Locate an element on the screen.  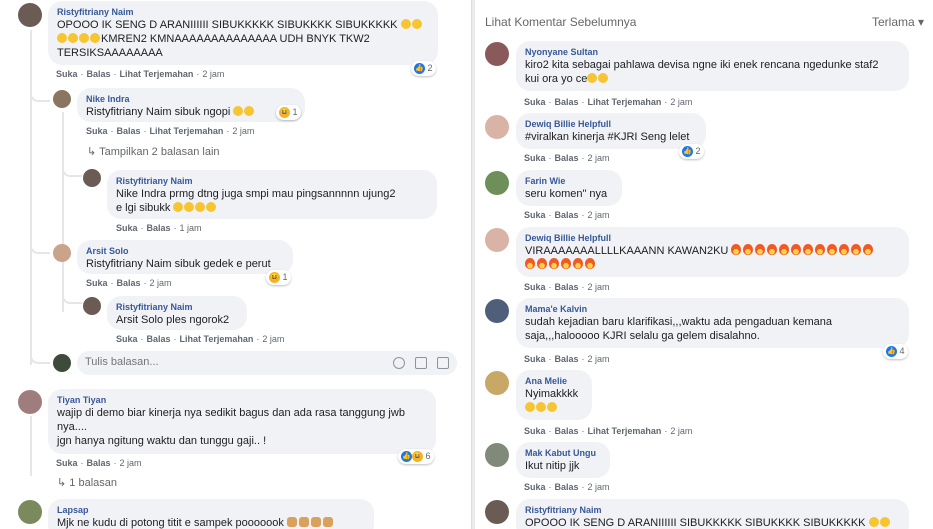
show-more-replies-link: ↳ Tampilkan 2 balasan lain is located at coordinates (153, 151).